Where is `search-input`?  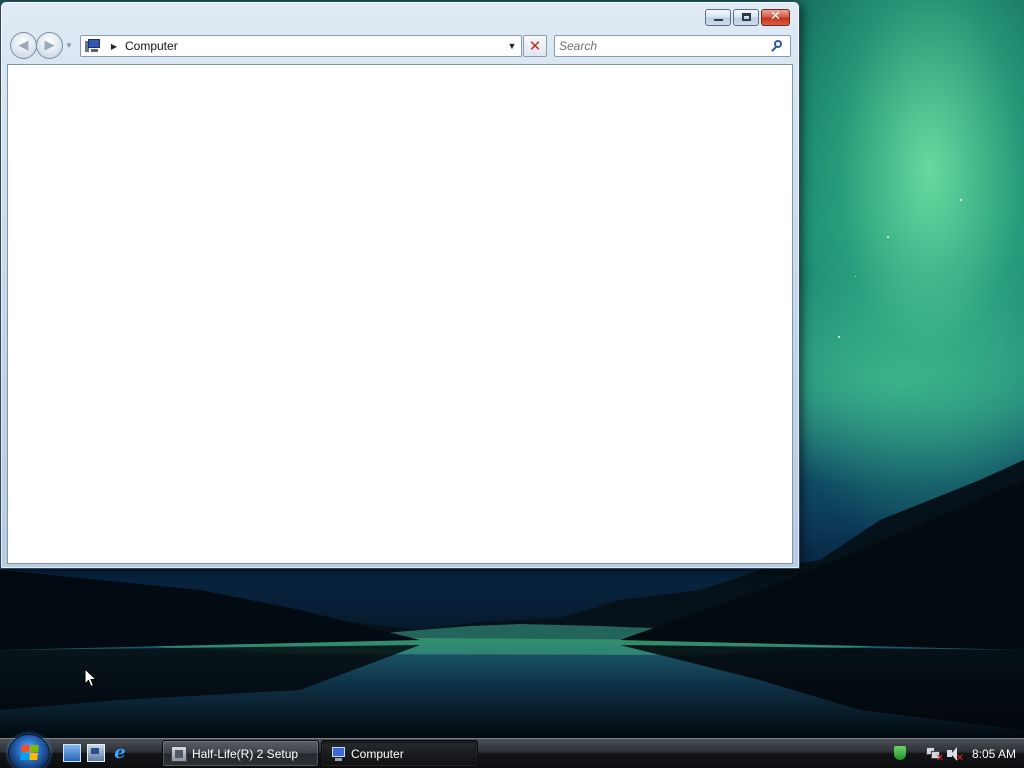
search-input is located at coordinates (659, 46).